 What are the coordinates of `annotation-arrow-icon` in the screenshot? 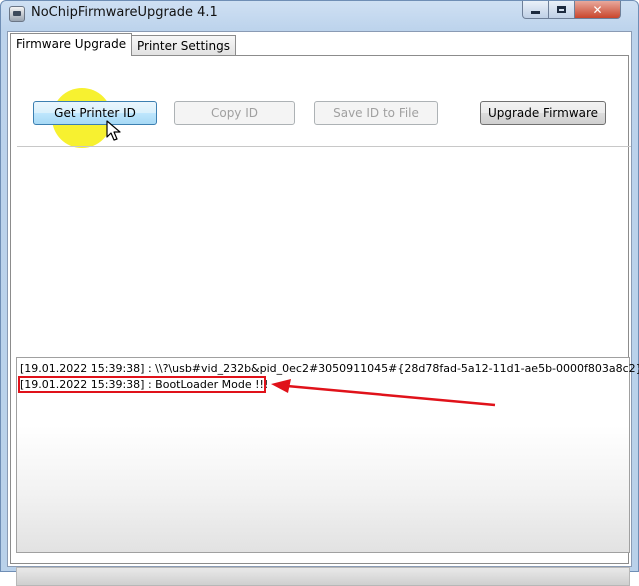 It's located at (383, 393).